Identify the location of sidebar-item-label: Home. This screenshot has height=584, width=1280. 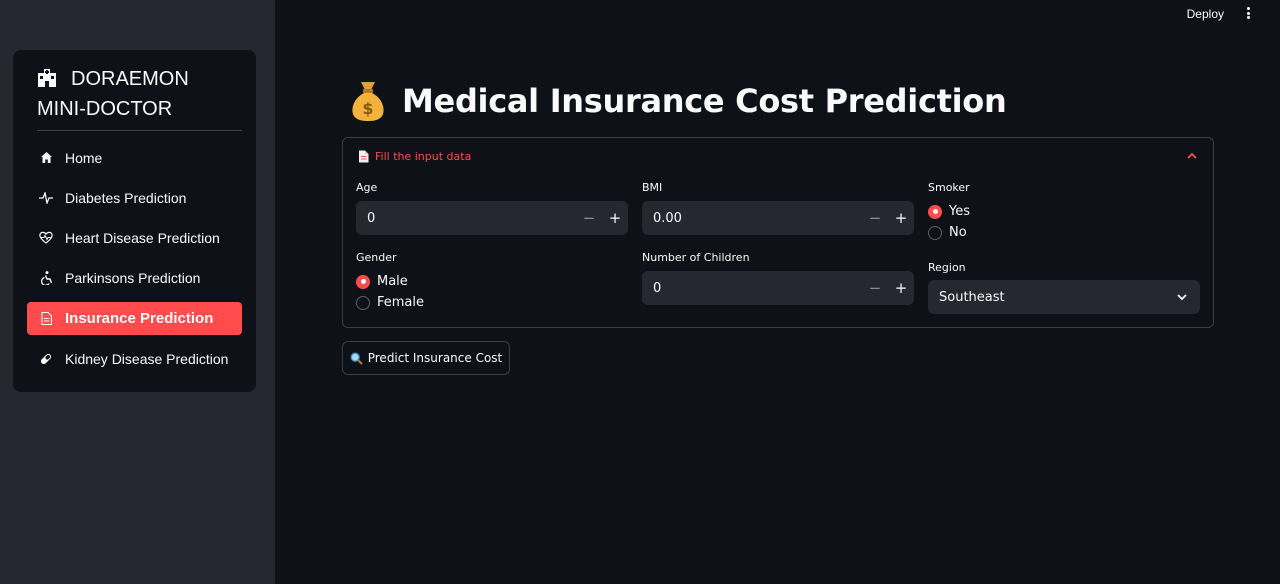
(84, 157).